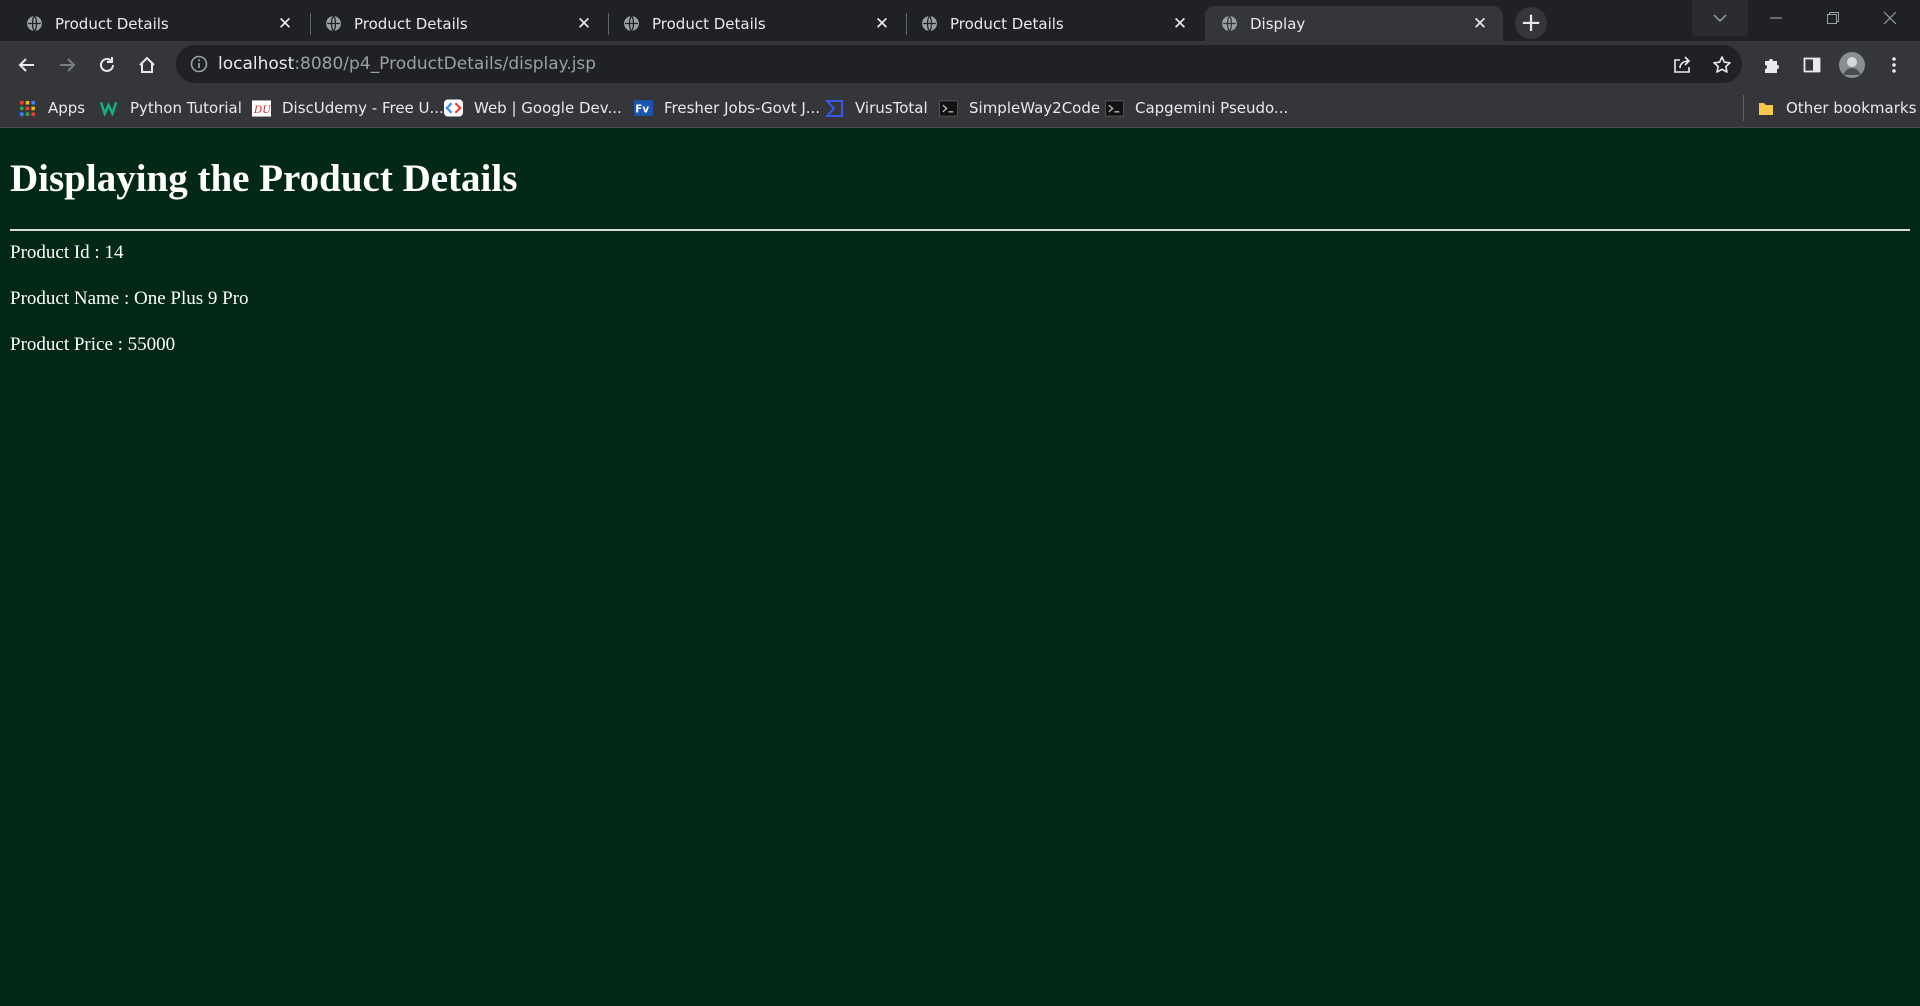  Describe the element at coordinates (453, 108) in the screenshot. I see `google-developers-icon` at that location.